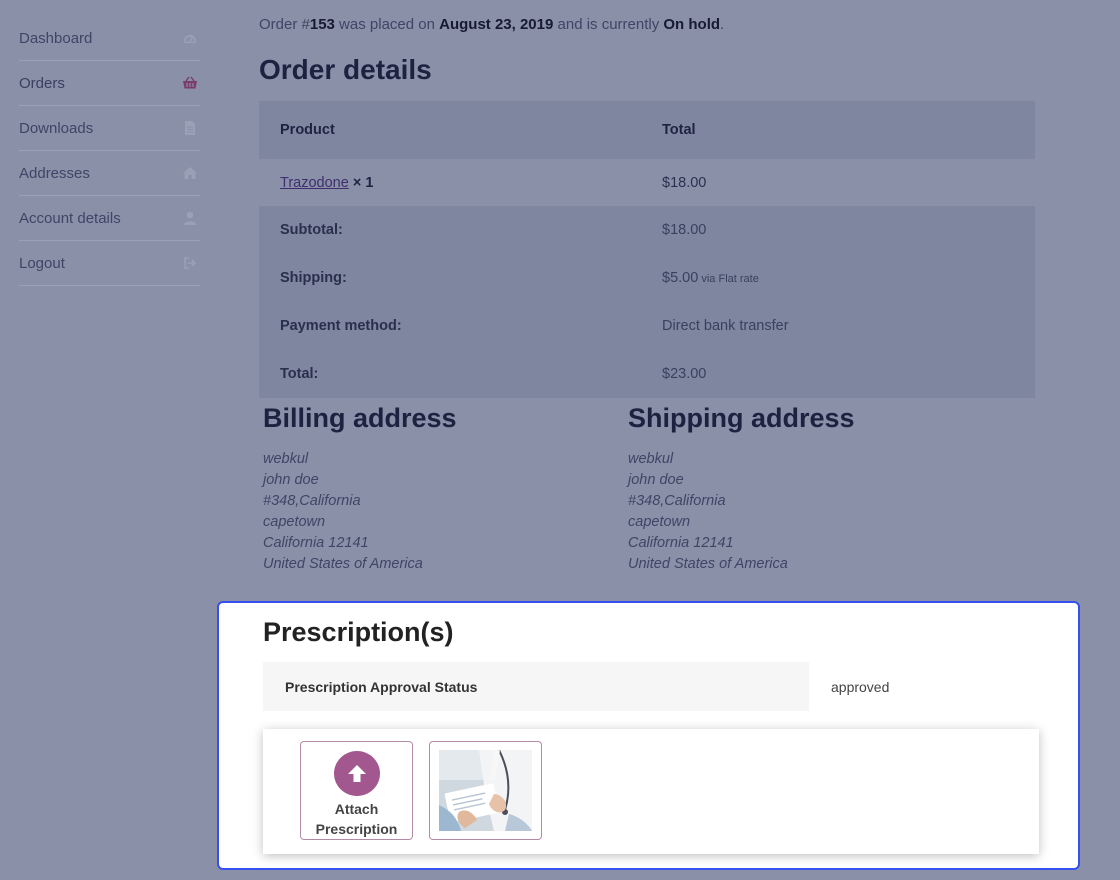 The width and height of the screenshot is (1120, 880). Describe the element at coordinates (838, 278) in the screenshot. I see `shipping-cell: $5.00 via Flat rate` at that location.